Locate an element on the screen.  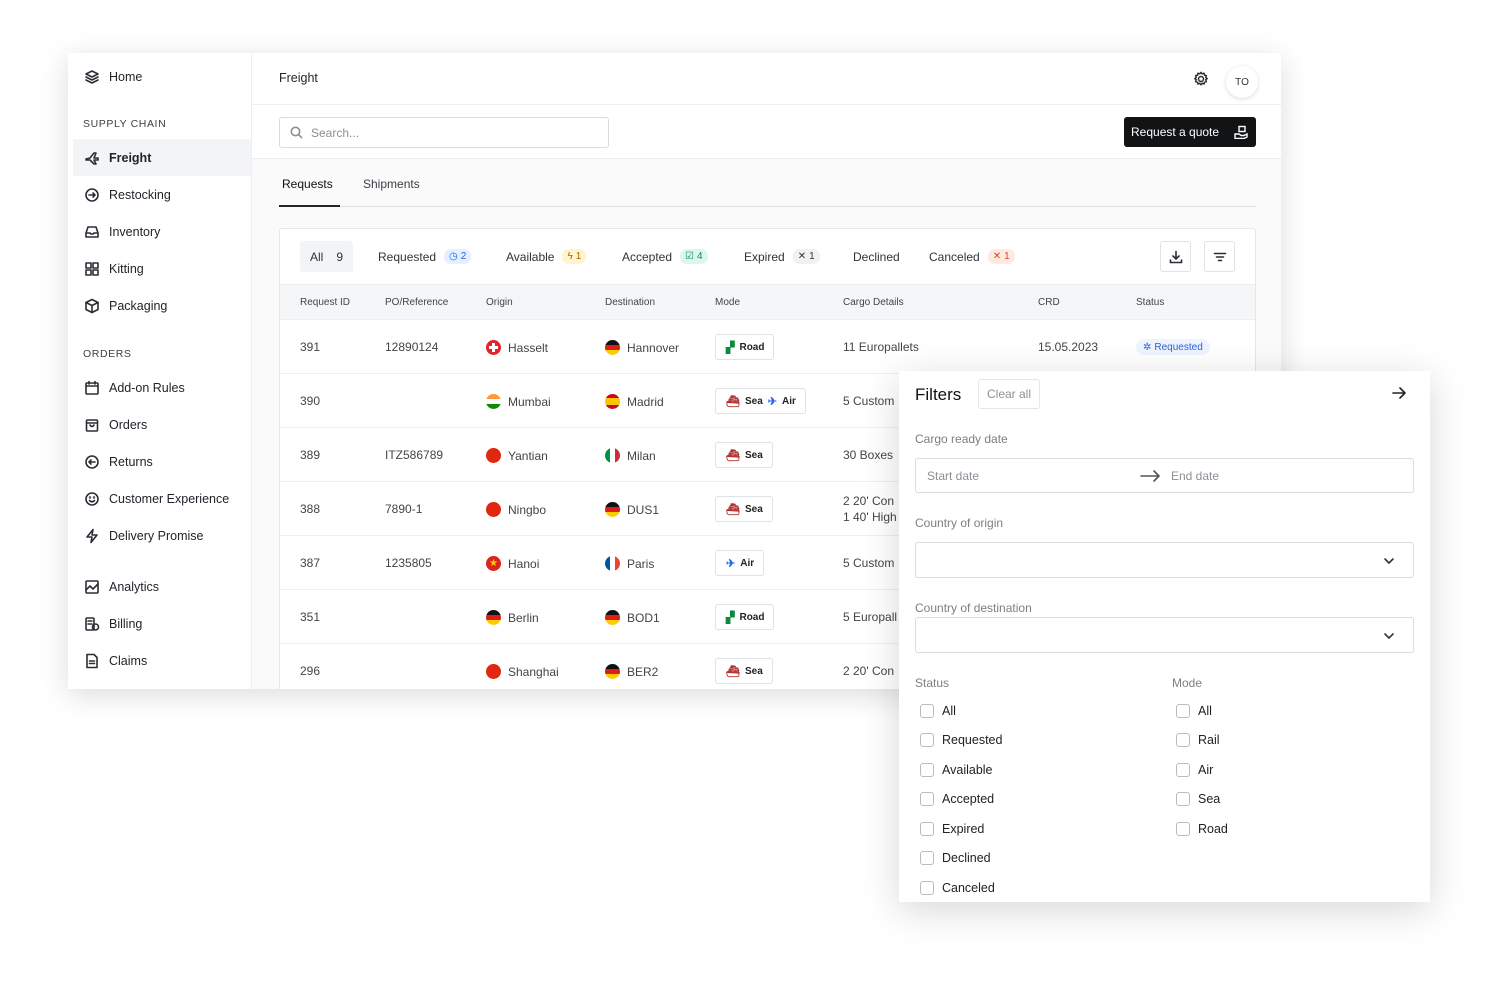
avatar: TO is located at coordinates (1242, 82).